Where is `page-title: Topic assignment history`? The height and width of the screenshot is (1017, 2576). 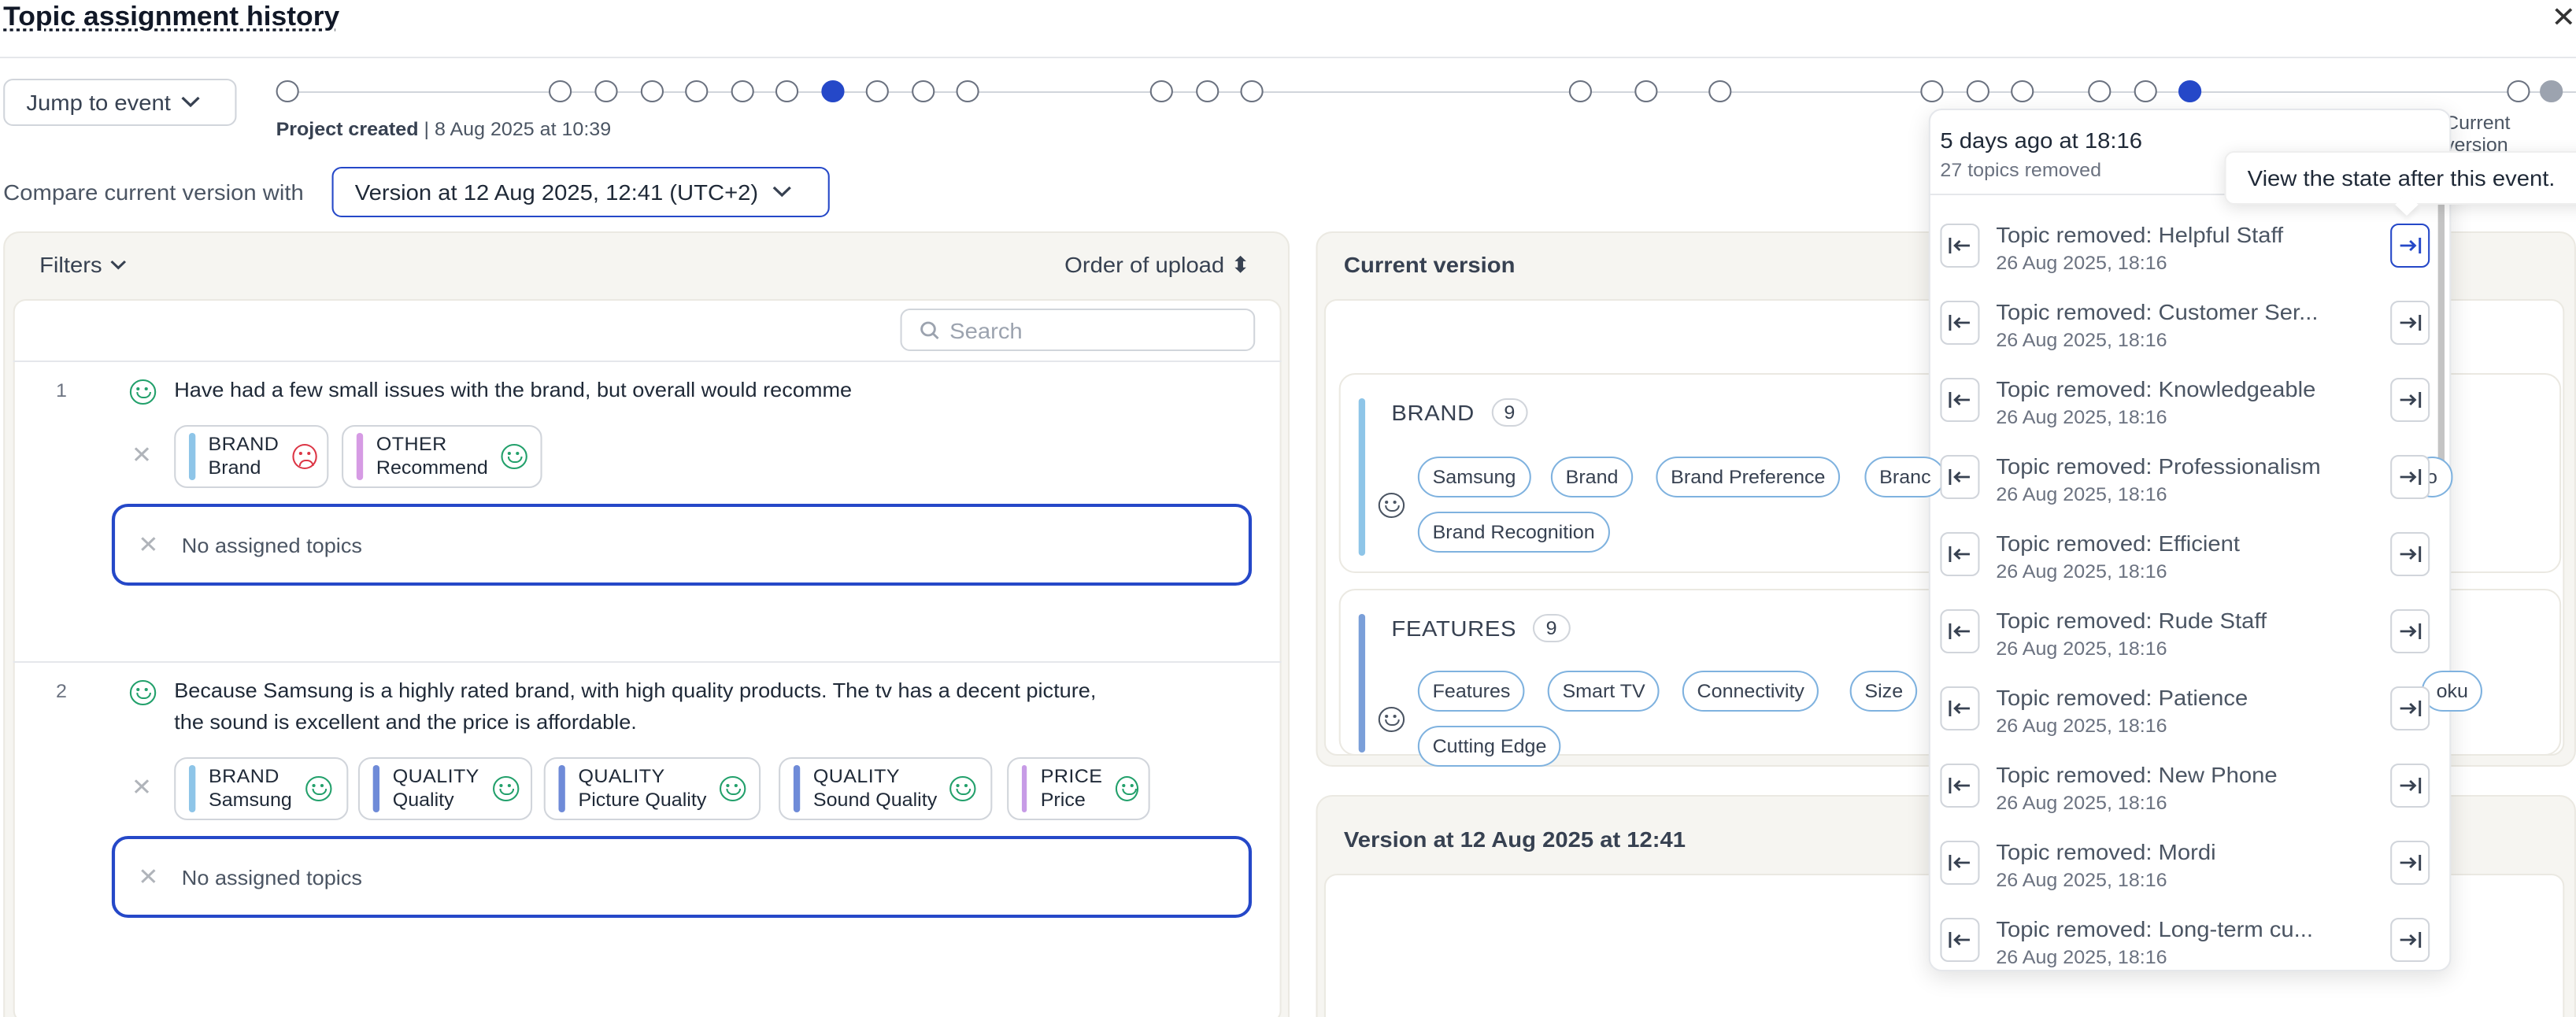
page-title: Topic assignment history is located at coordinates (171, 16).